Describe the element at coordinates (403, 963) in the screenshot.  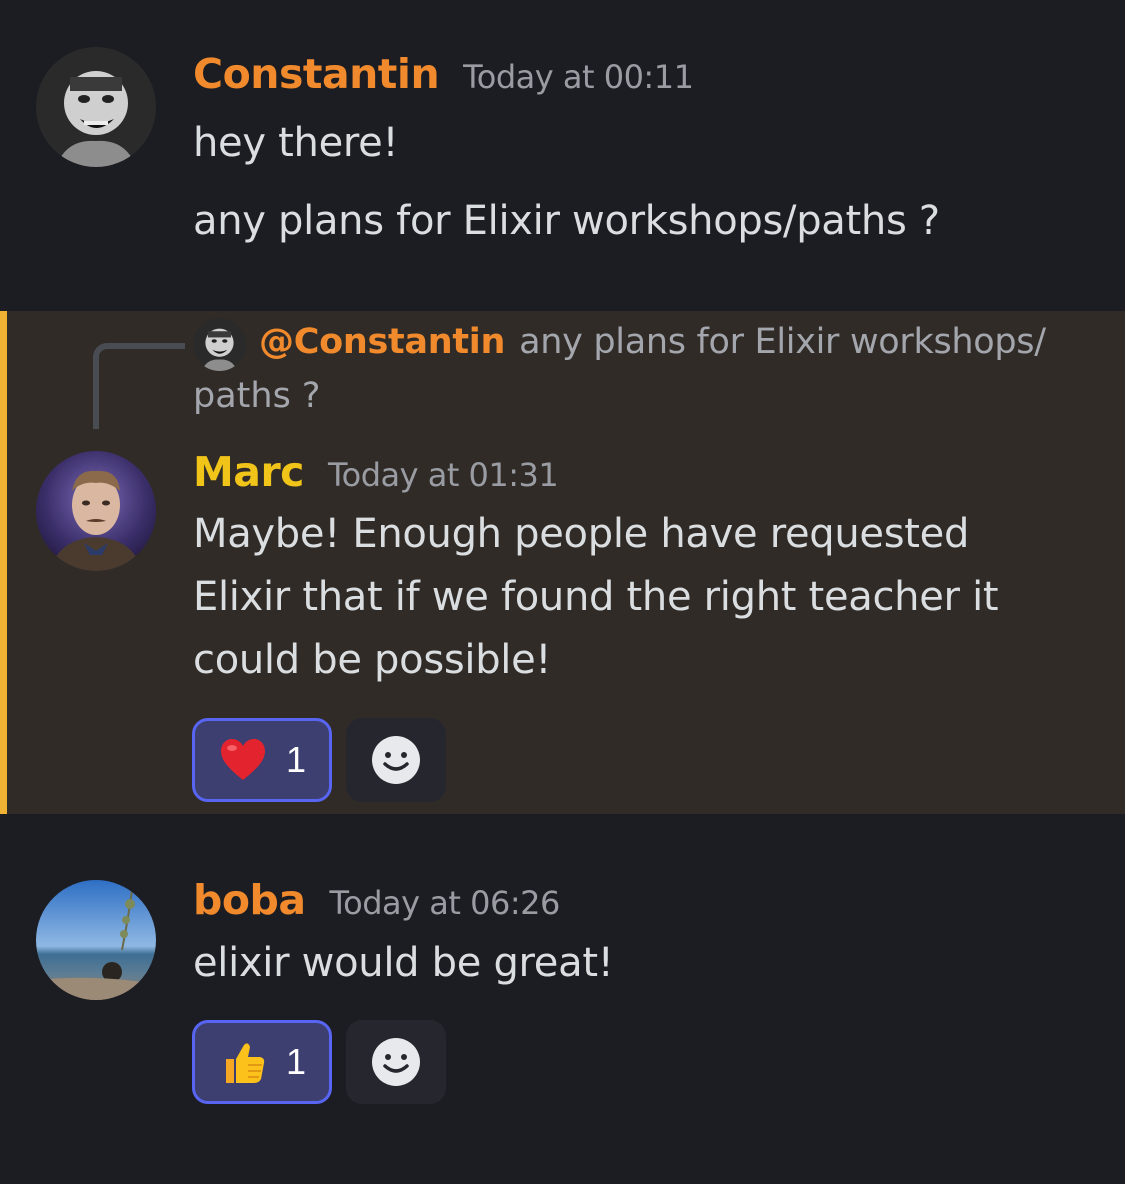
I see `message-text-line: elixir would be great!` at that location.